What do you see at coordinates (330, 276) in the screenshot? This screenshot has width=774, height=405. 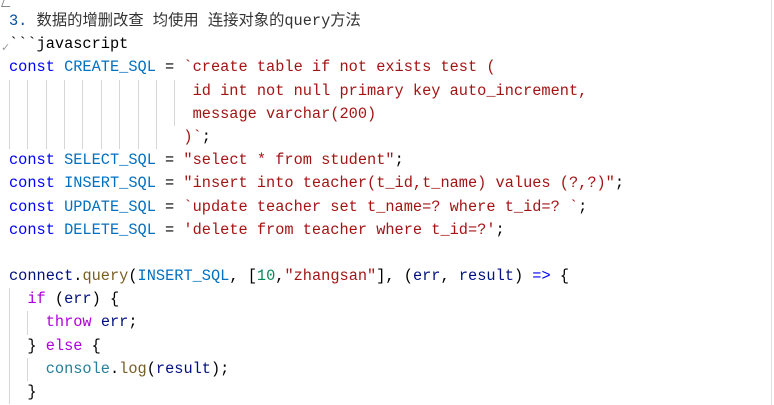 I see `code-token: "zhangsan"` at bounding box center [330, 276].